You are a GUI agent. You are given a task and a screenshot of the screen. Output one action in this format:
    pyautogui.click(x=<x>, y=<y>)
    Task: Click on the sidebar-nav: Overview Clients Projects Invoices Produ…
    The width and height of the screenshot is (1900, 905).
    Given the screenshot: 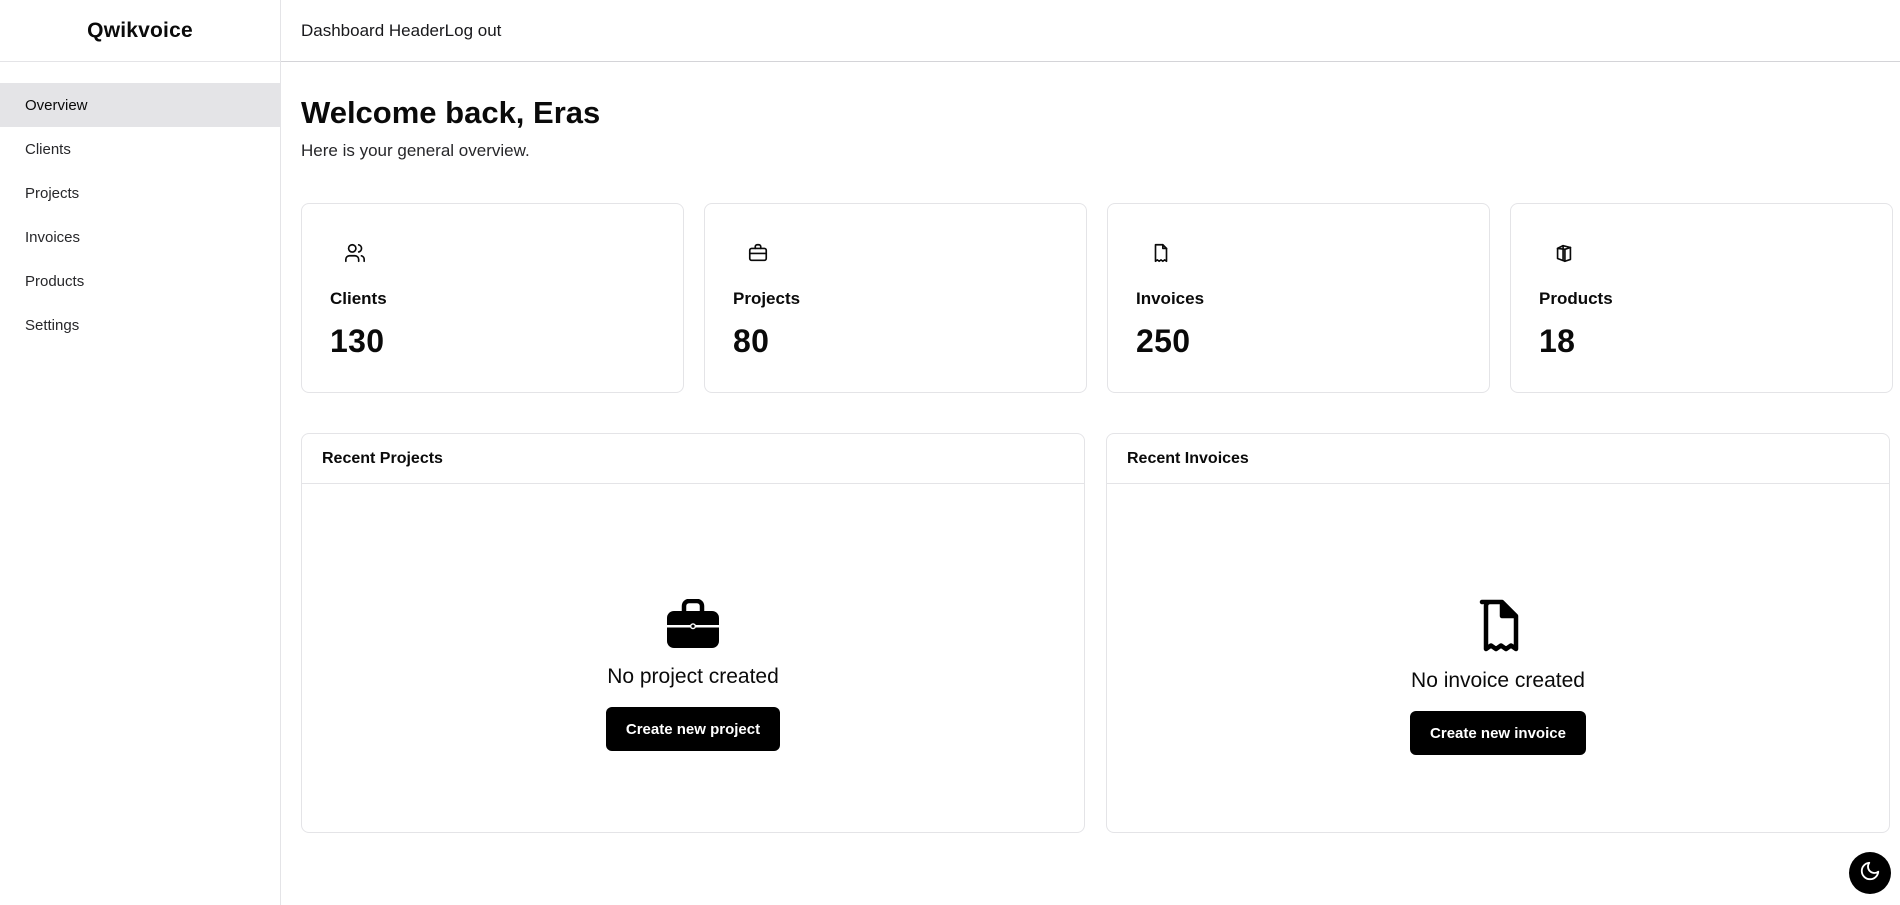 What is the action you would take?
    pyautogui.click(x=140, y=215)
    